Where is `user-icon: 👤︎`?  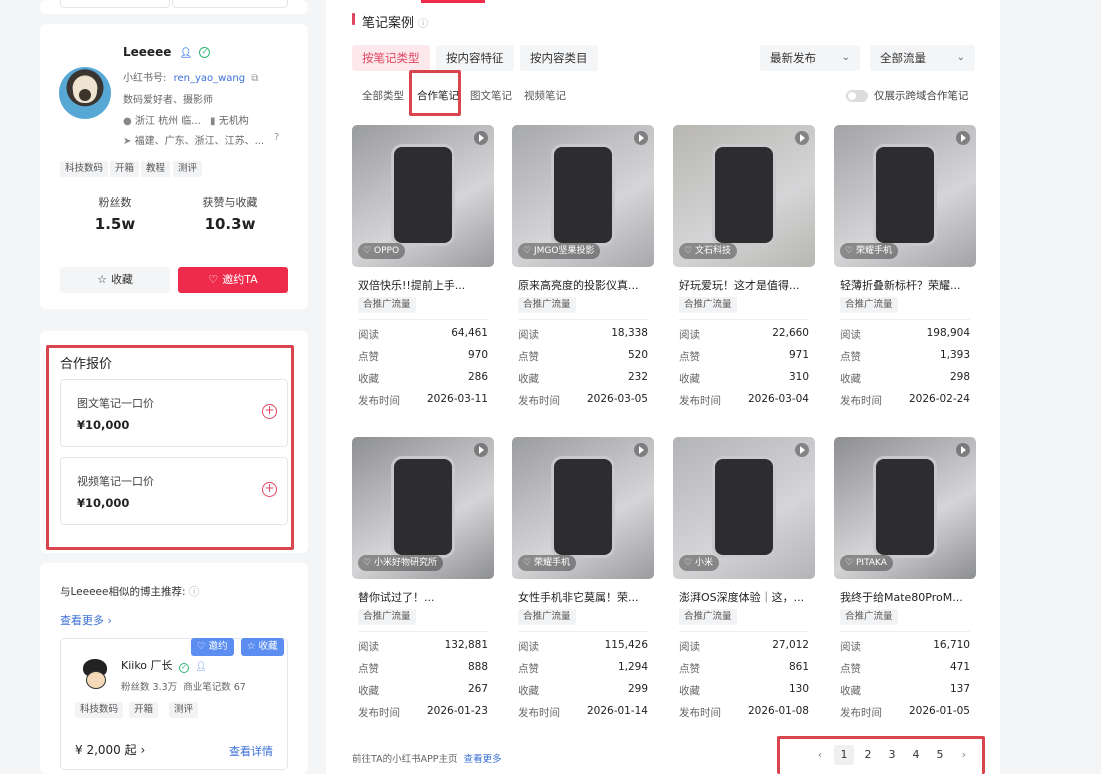
user-icon: 👤︎ is located at coordinates (201, 667).